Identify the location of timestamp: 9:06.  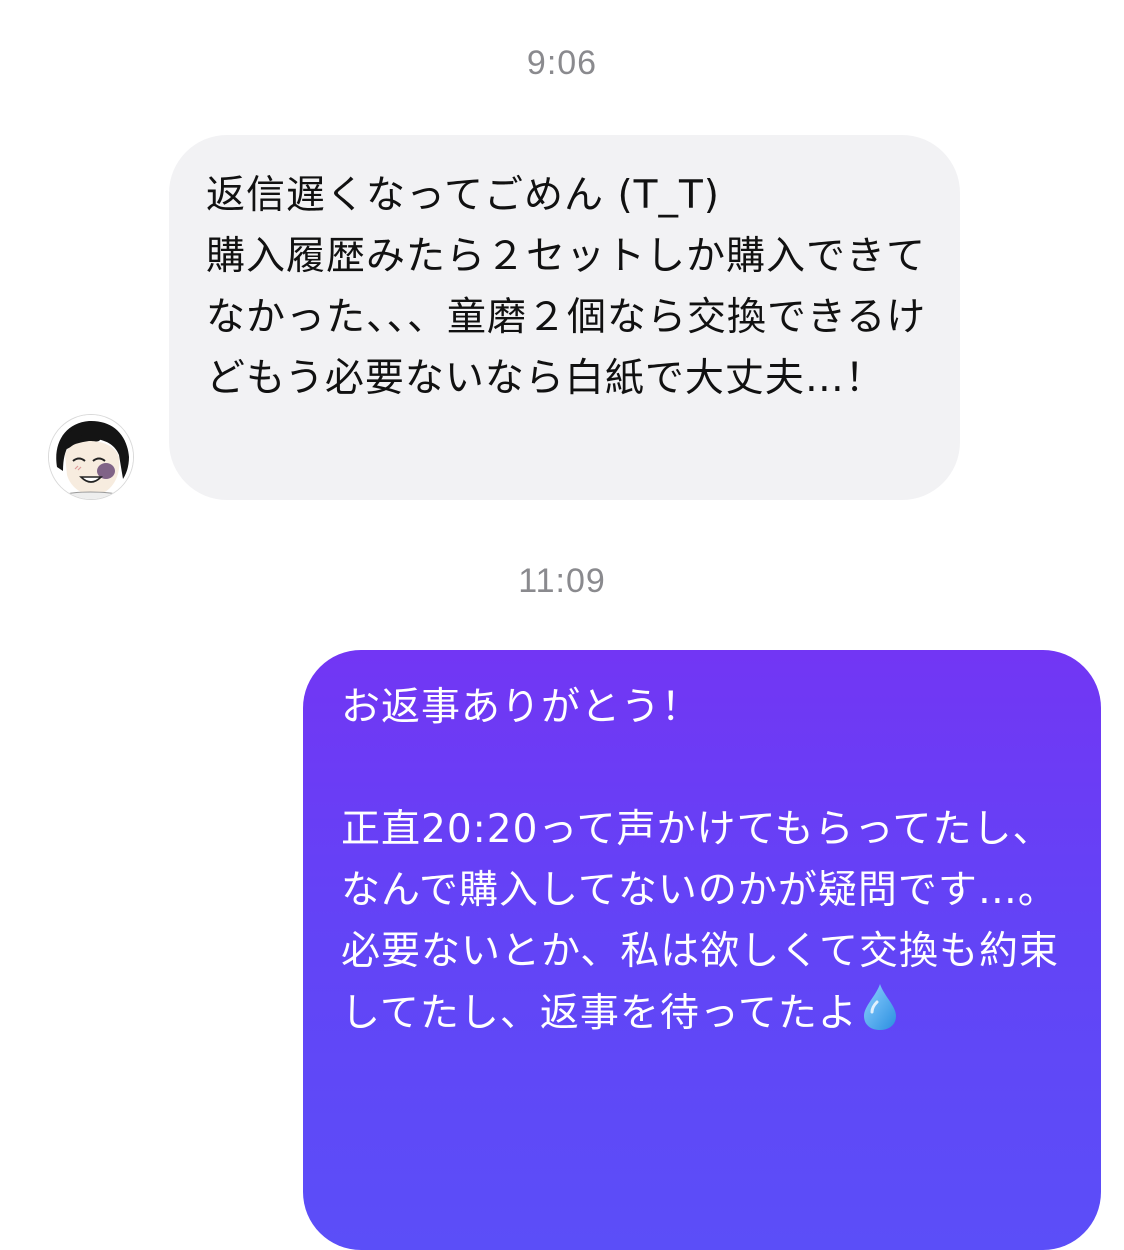
(562, 63).